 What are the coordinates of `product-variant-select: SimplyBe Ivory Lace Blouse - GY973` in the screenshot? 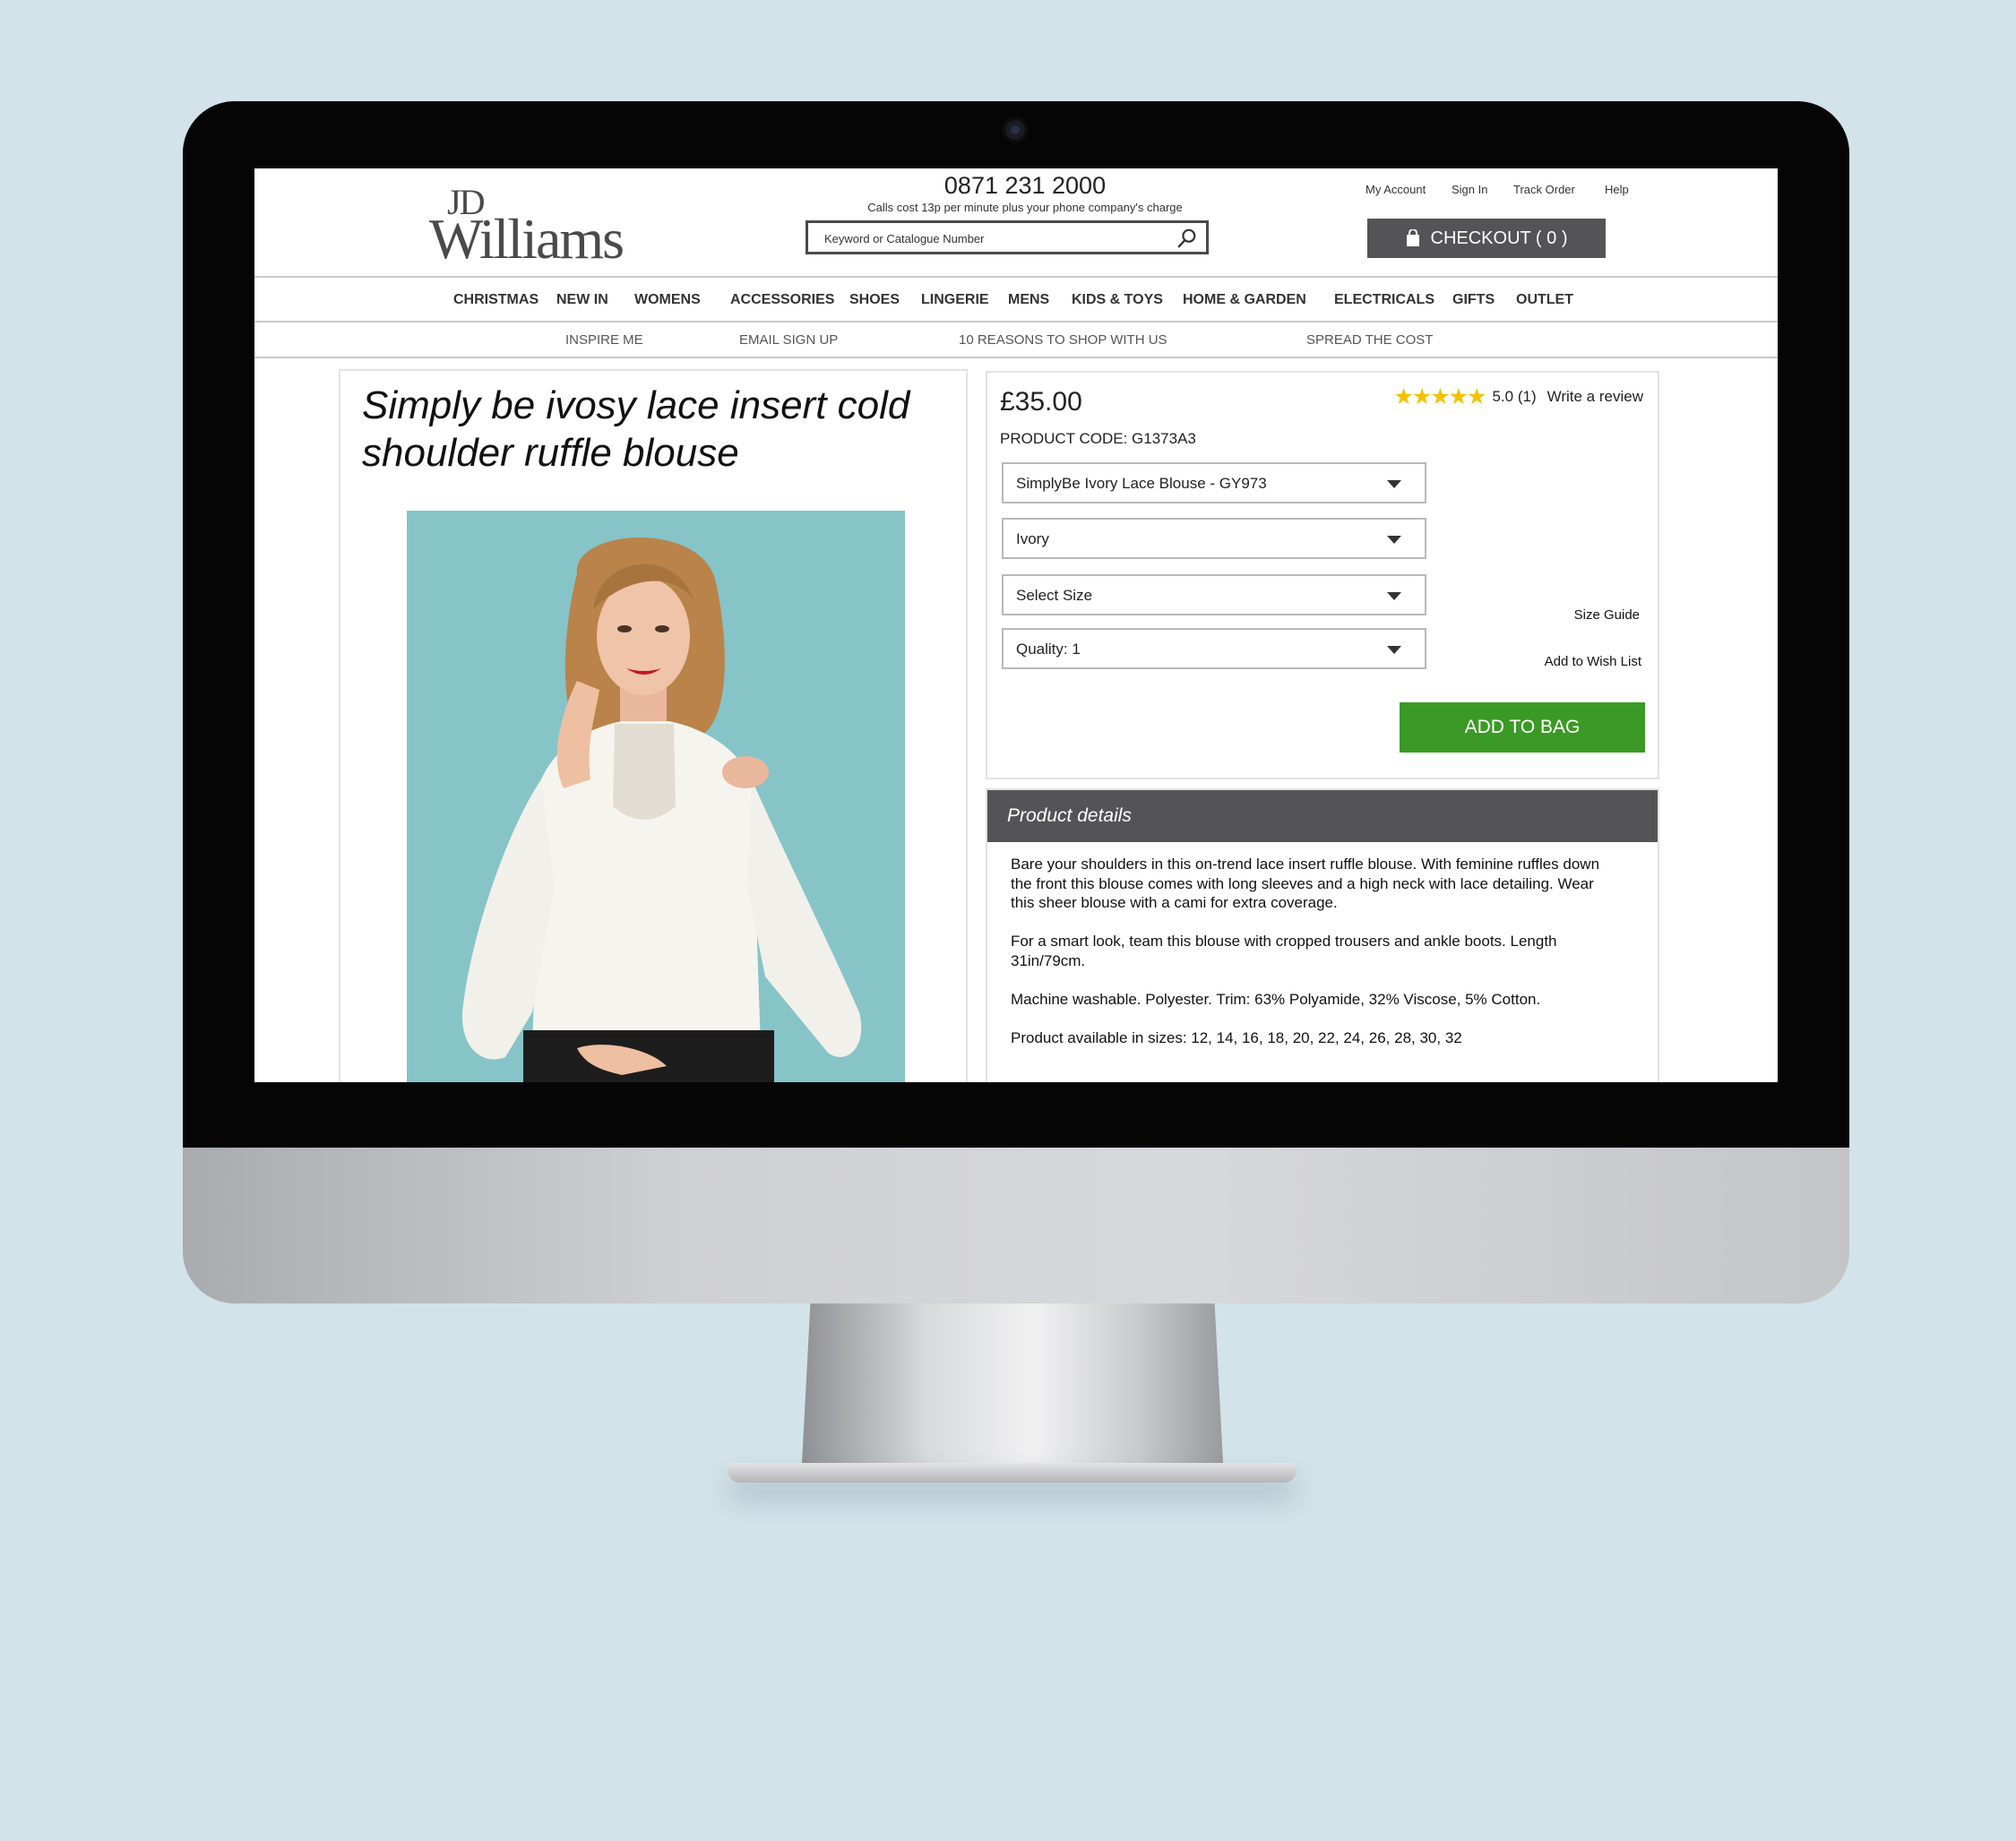 It's located at (1214, 483).